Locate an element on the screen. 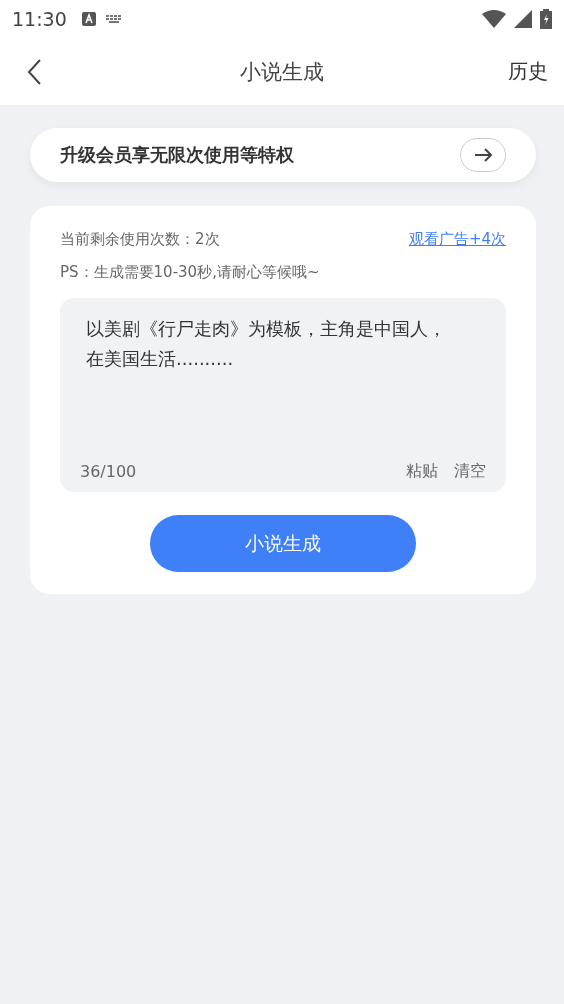 The height and width of the screenshot is (1004, 564). battery-icon is located at coordinates (546, 19).